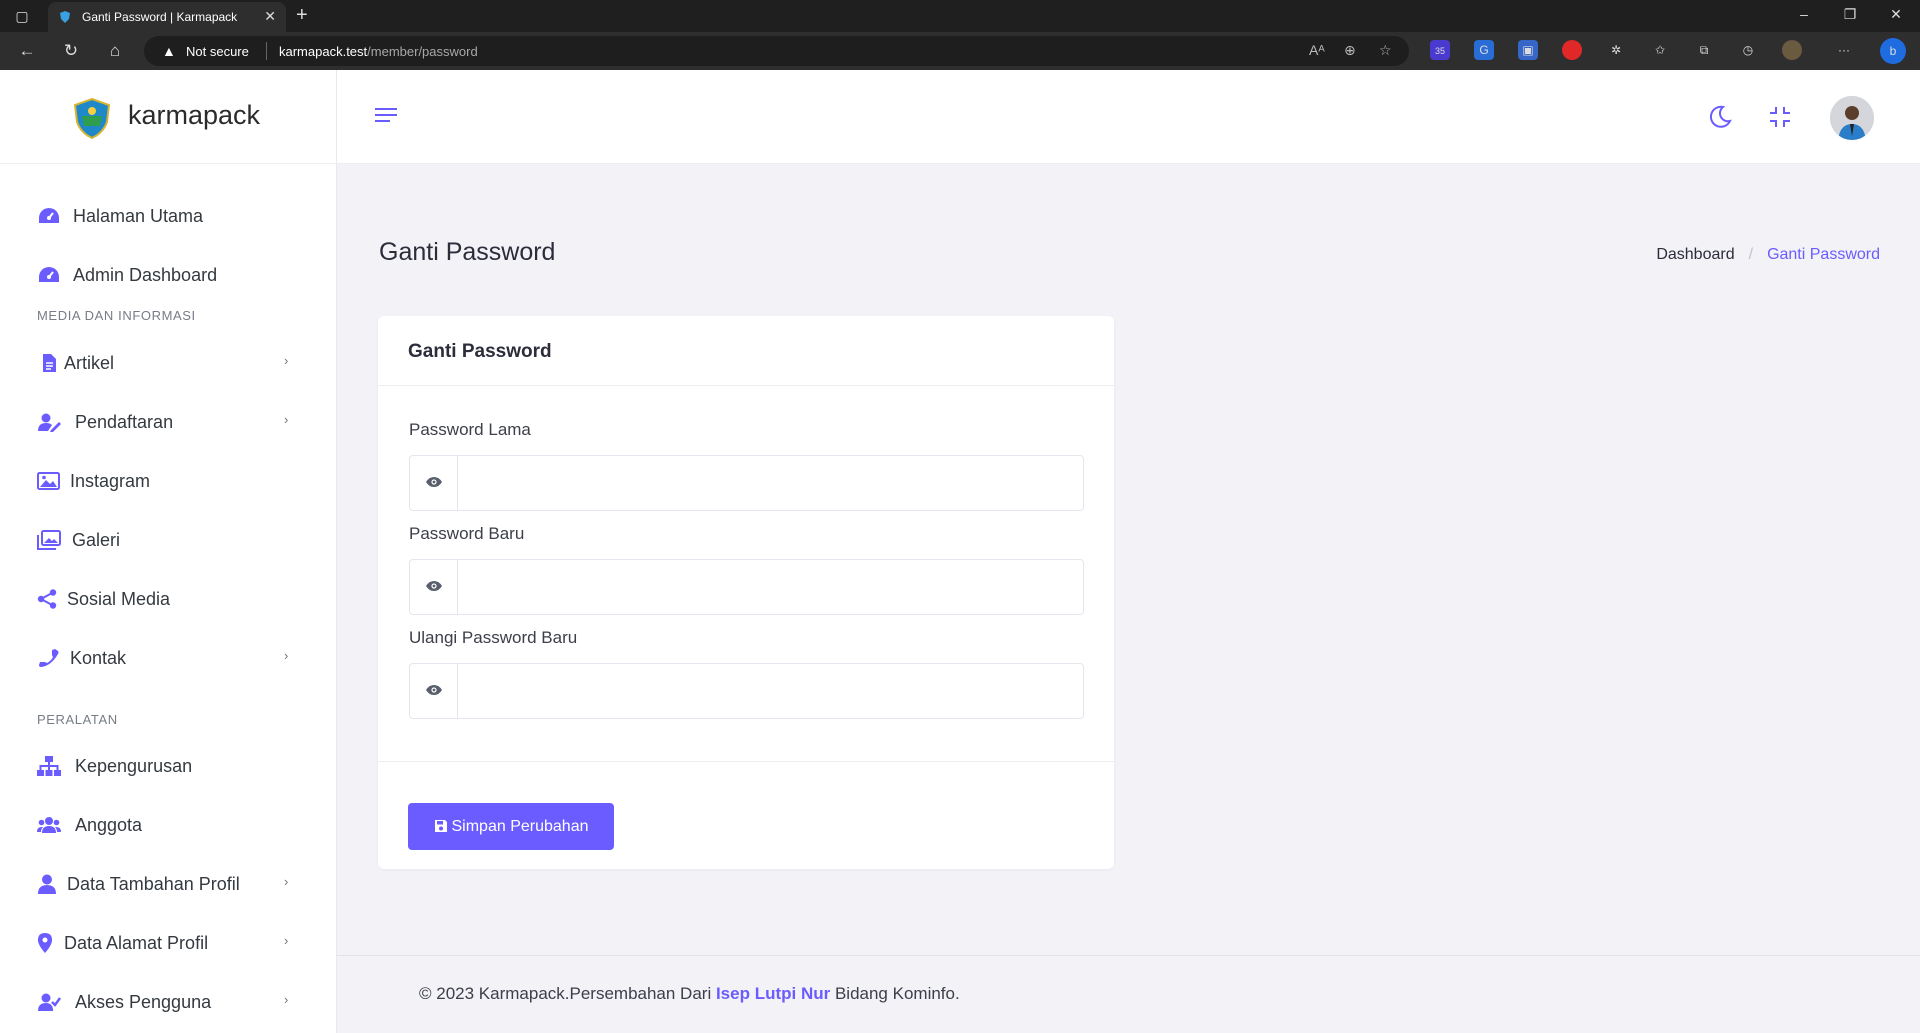 The height and width of the screenshot is (1033, 1920). What do you see at coordinates (115, 51) in the screenshot?
I see `home-icon: ⌂` at bounding box center [115, 51].